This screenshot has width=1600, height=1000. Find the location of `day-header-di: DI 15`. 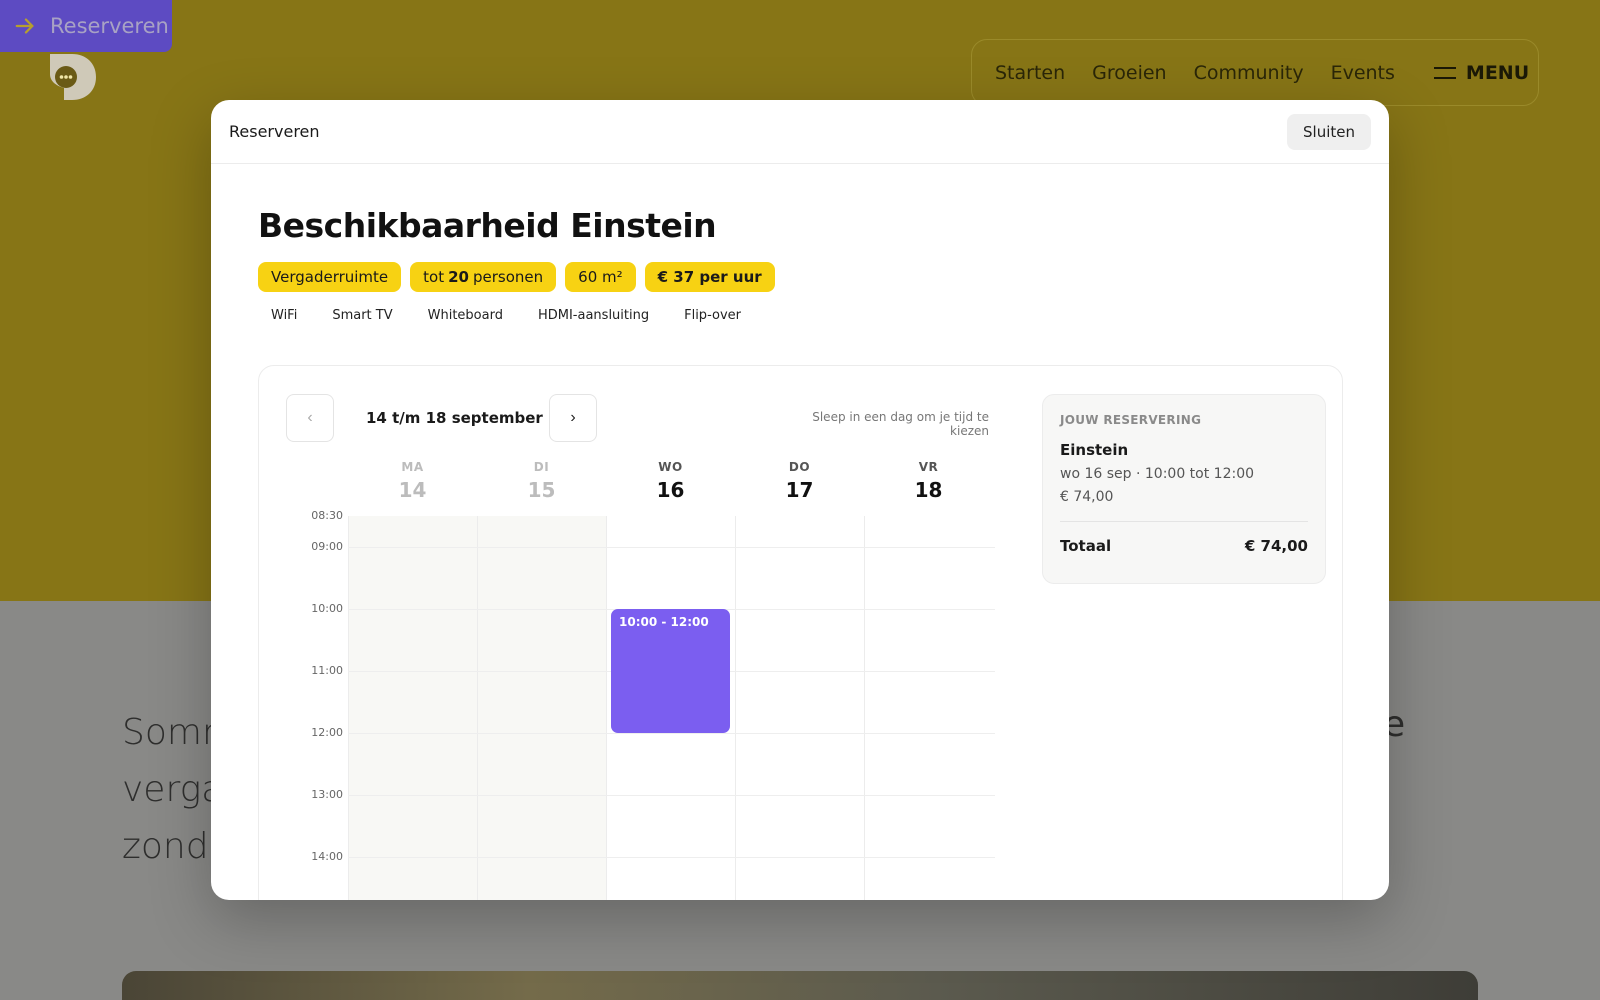

day-header-di: DI 15 is located at coordinates (541, 481).